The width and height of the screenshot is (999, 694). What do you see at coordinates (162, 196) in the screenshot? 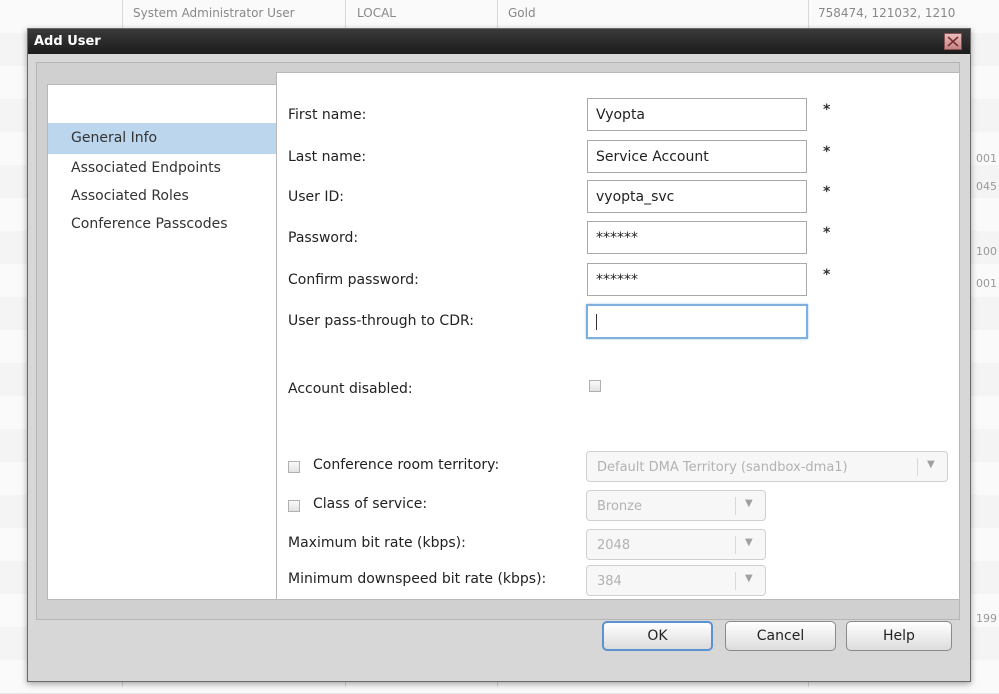
I see `nav-item-associated-roles: Associated Roles` at bounding box center [162, 196].